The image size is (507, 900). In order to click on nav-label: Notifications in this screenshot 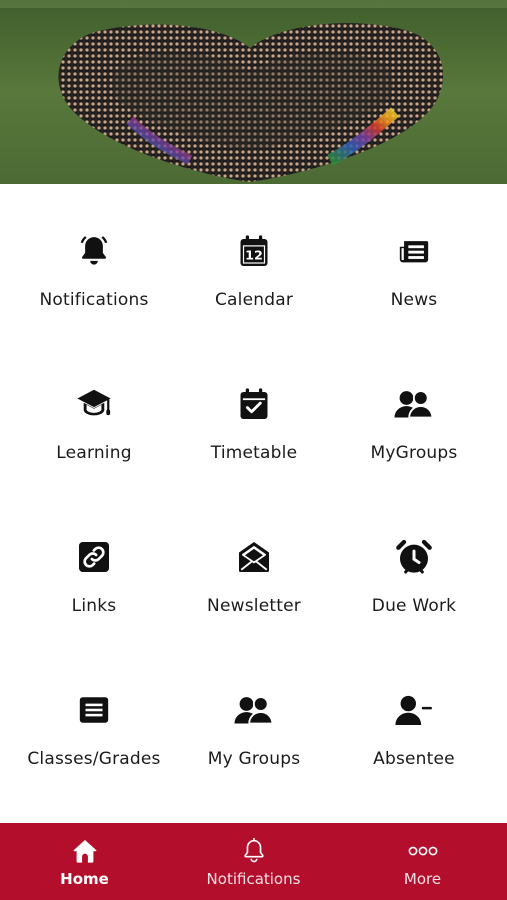, I will do `click(253, 879)`.